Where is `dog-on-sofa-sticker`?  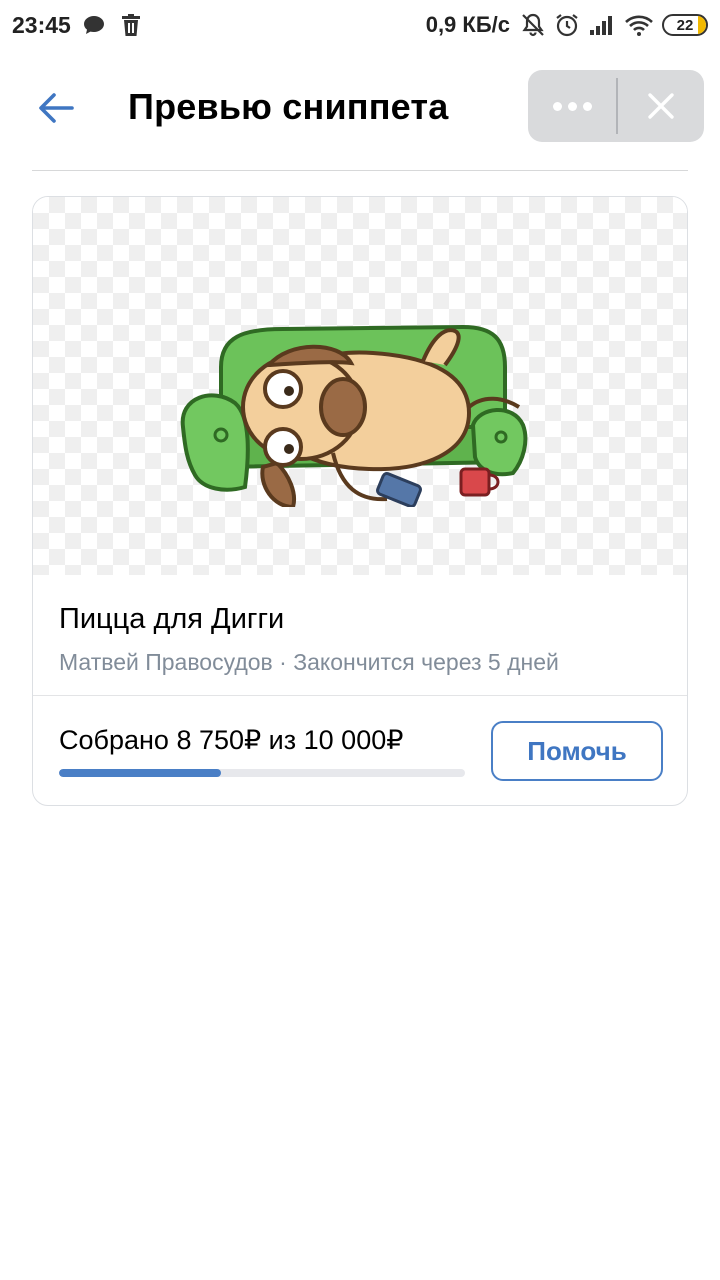 dog-on-sofa-sticker is located at coordinates (354, 415).